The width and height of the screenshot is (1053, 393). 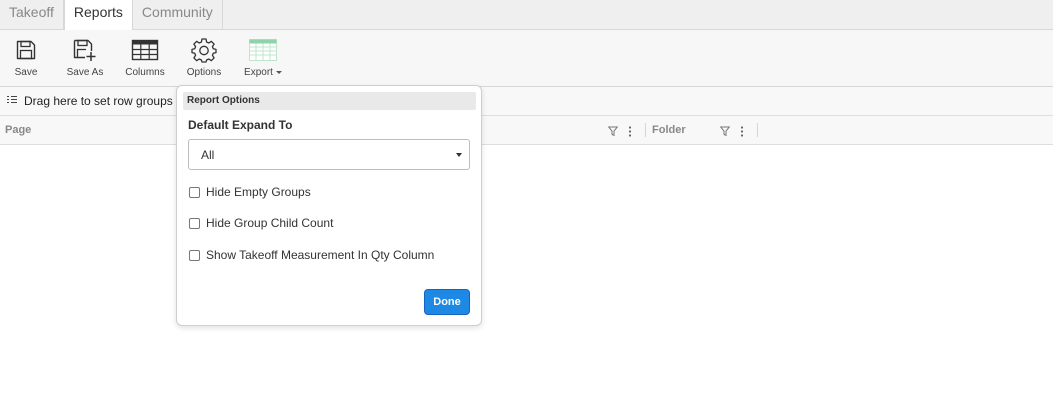 I want to click on option-show-takeoff-measurement: Show Takeoff Measurement In Qty Column, so click(x=311, y=255).